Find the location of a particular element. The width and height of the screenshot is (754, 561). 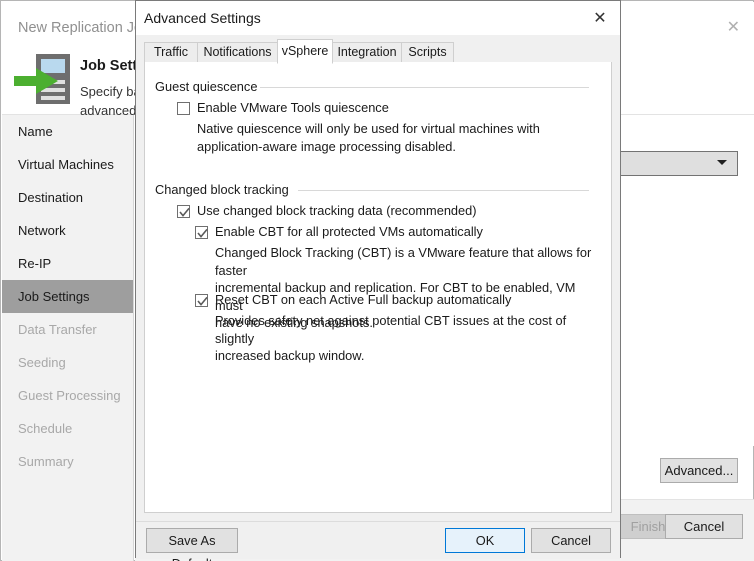

dialog-titlebar: Advanced Settings ✕ is located at coordinates (378, 18).